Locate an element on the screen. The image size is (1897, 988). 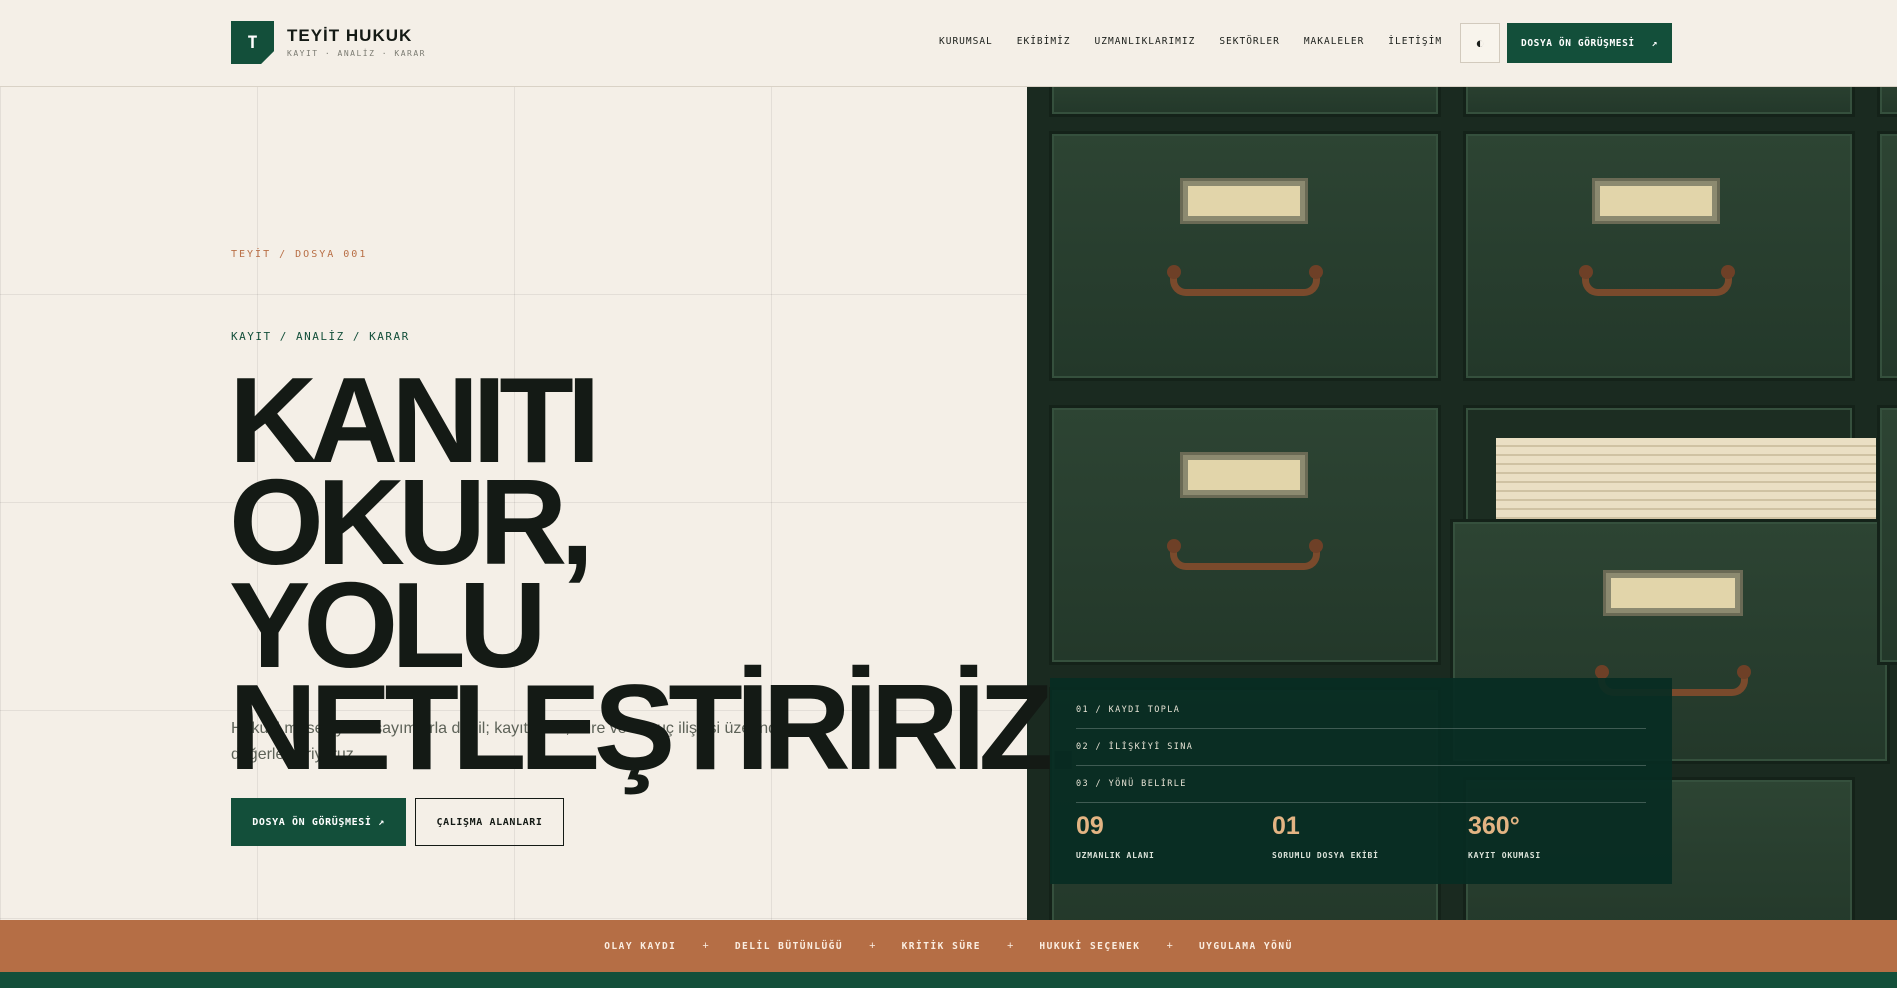
process-step: 03 / YÖNÜ BELİRLE is located at coordinates (1361, 784).